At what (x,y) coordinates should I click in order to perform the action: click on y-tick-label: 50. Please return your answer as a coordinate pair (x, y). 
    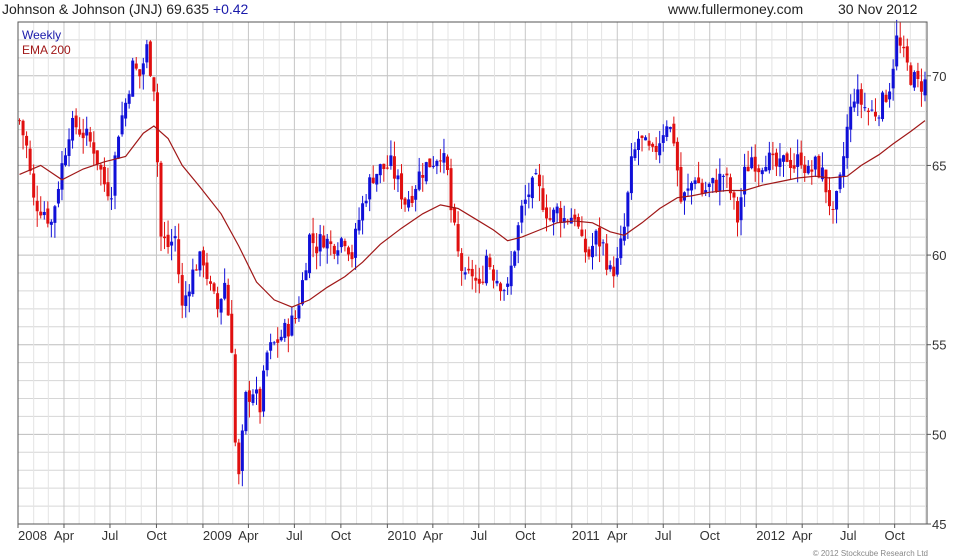
    Looking at the image, I should click on (939, 434).